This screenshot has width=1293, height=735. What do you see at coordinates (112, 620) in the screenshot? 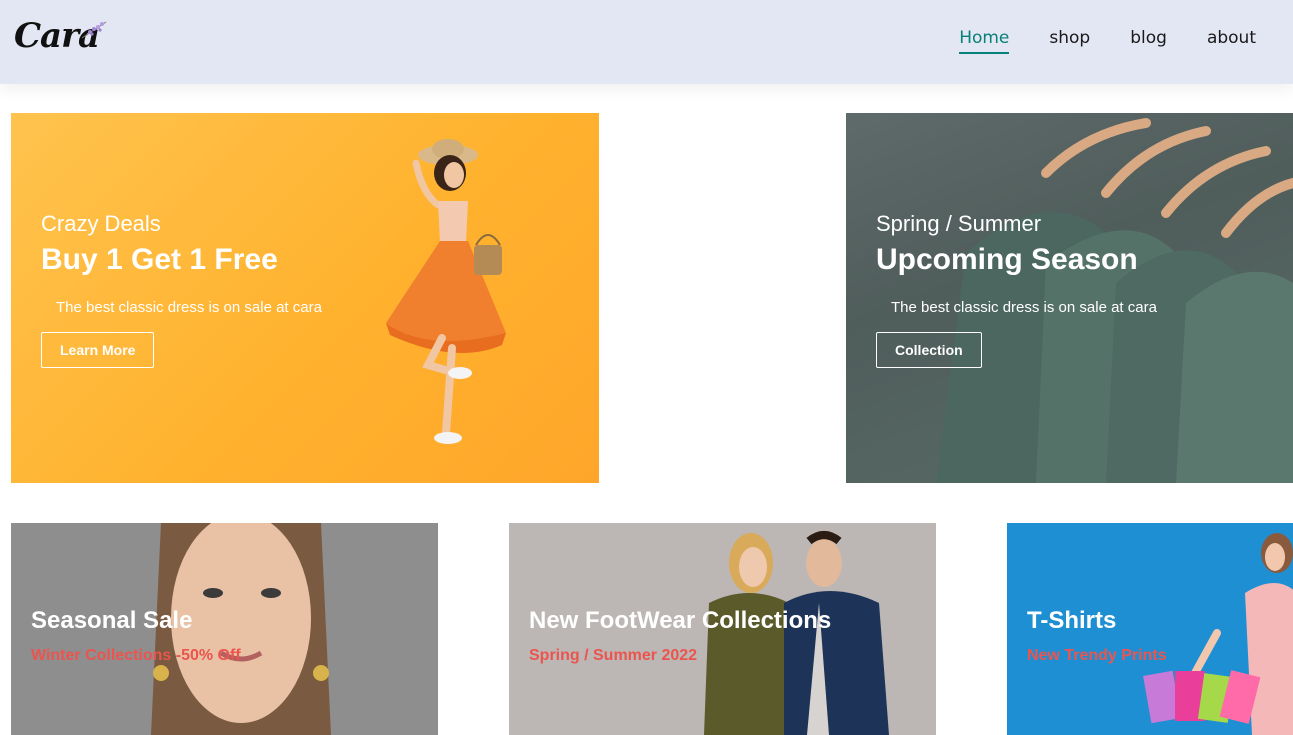
I see `sbanner-title: Seasonal Sale` at bounding box center [112, 620].